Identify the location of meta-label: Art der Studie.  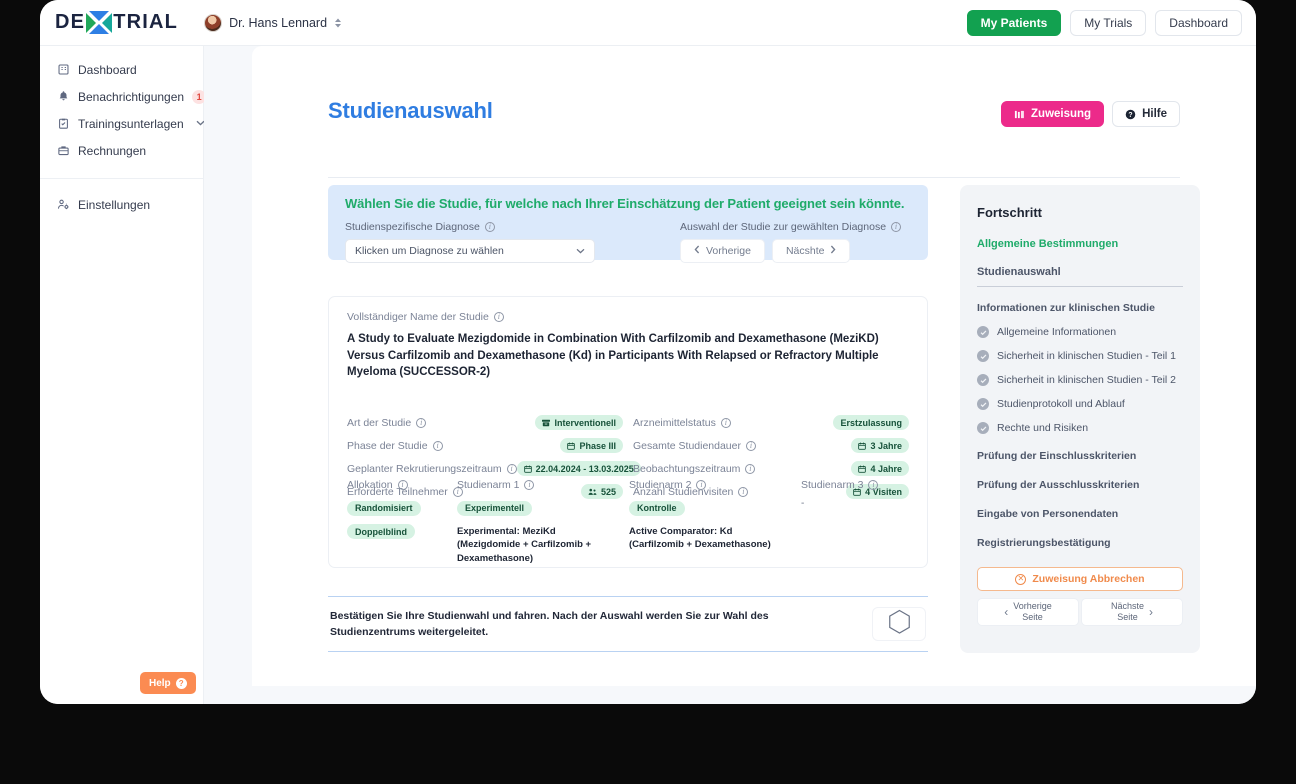
(379, 422).